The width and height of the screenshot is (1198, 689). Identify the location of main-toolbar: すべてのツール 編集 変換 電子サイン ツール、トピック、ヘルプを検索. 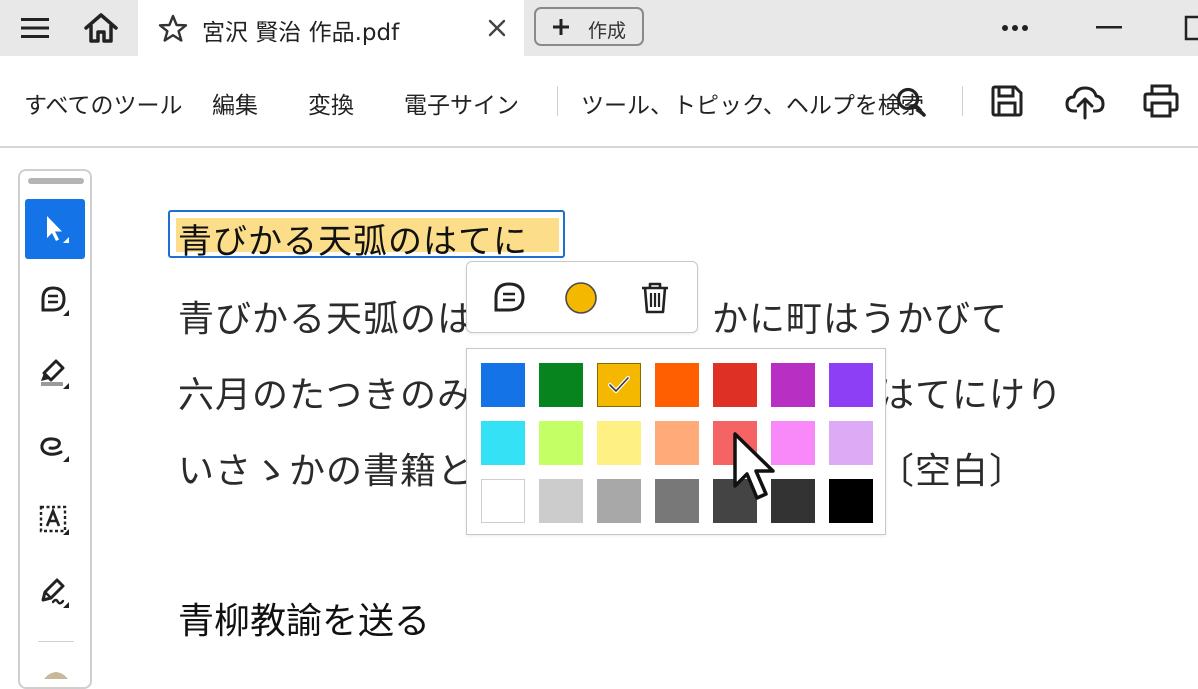
(599, 102).